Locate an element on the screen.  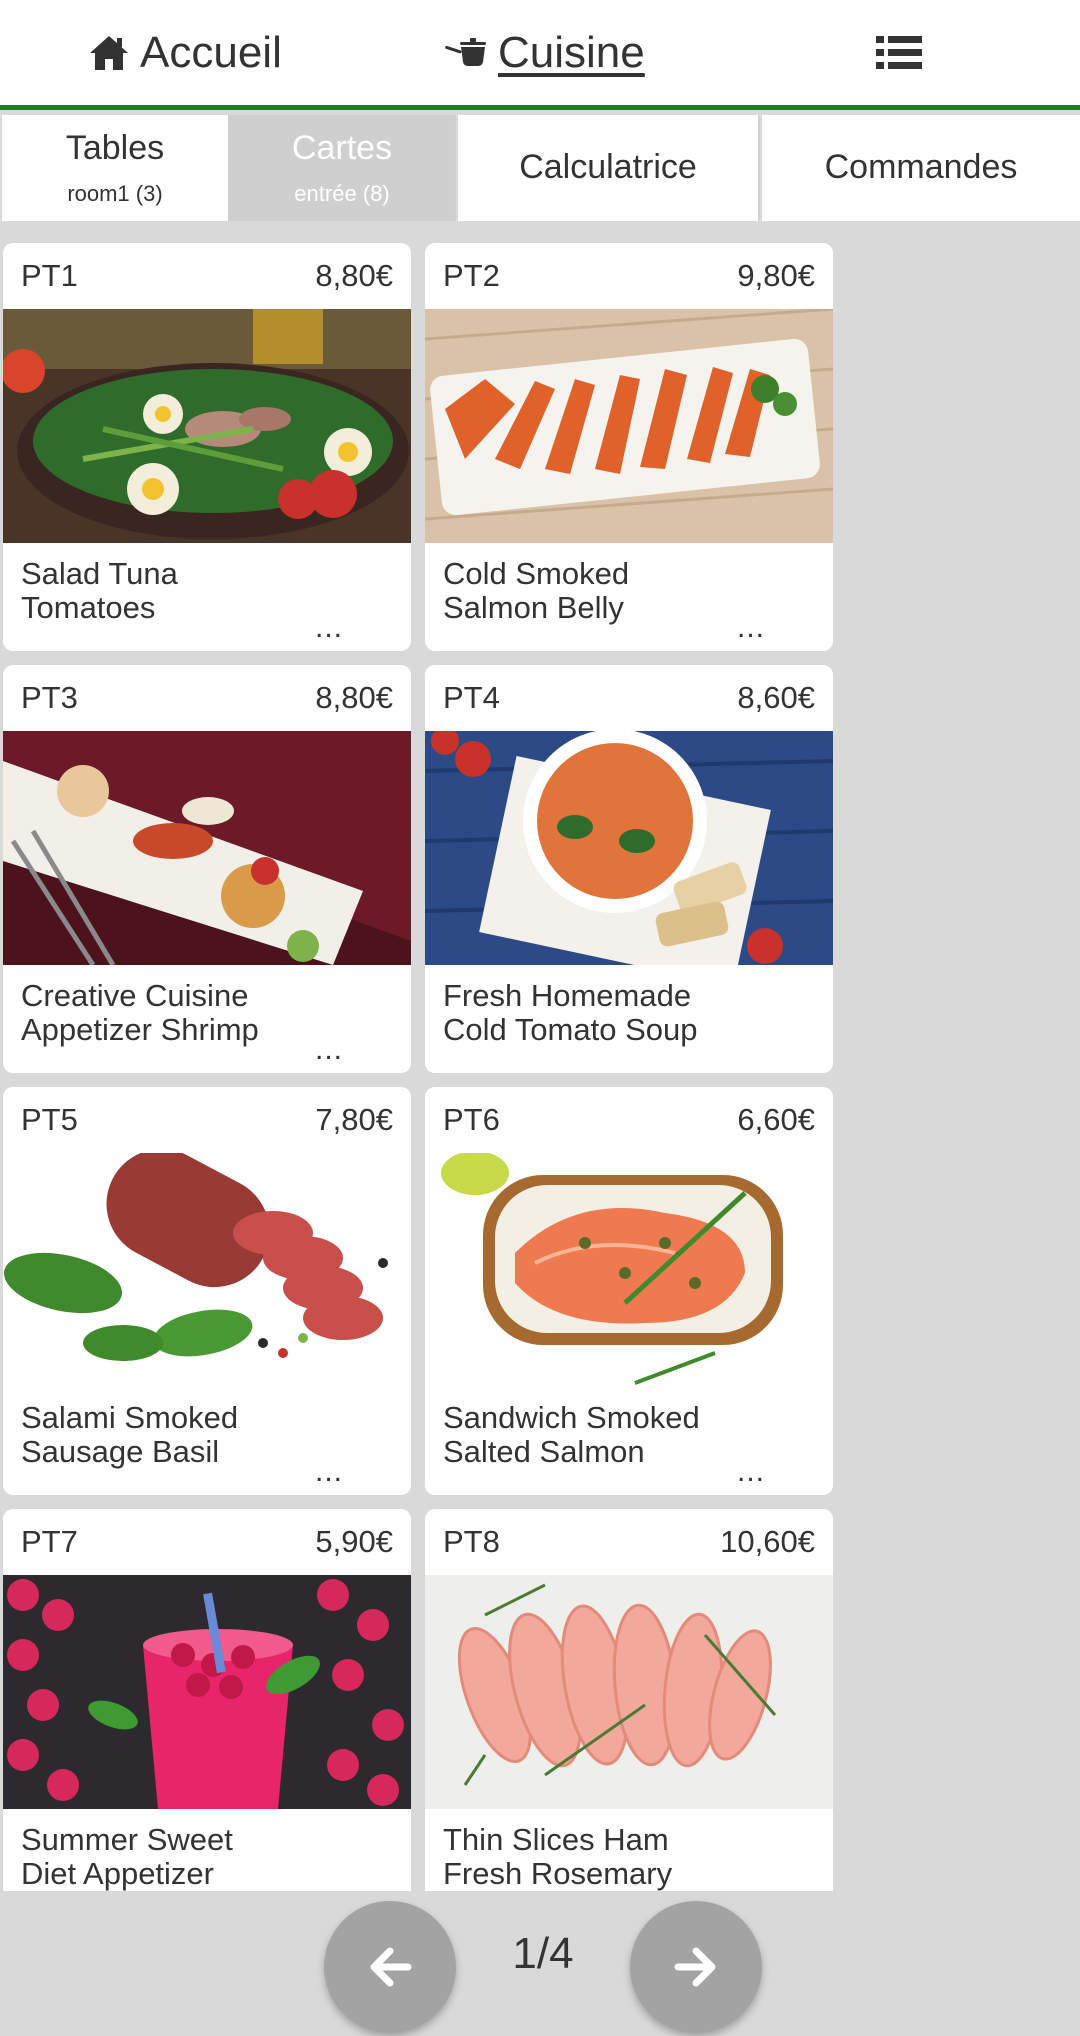
list-icon is located at coordinates (899, 52).